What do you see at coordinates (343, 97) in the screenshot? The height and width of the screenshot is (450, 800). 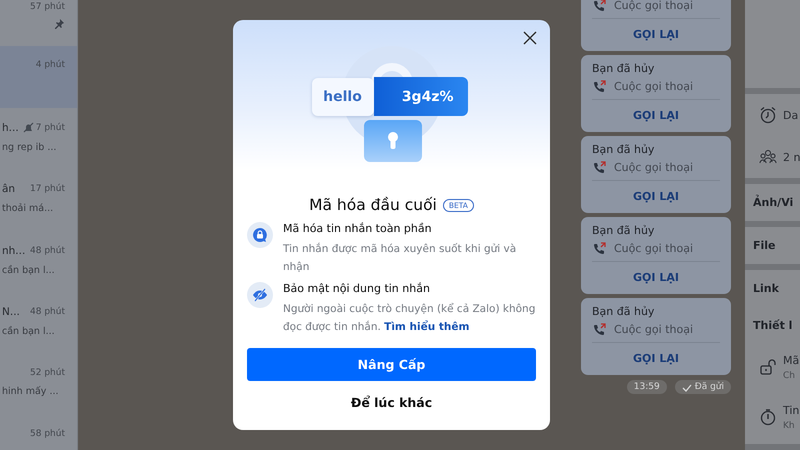 I see `plain-text-bubble: hello` at bounding box center [343, 97].